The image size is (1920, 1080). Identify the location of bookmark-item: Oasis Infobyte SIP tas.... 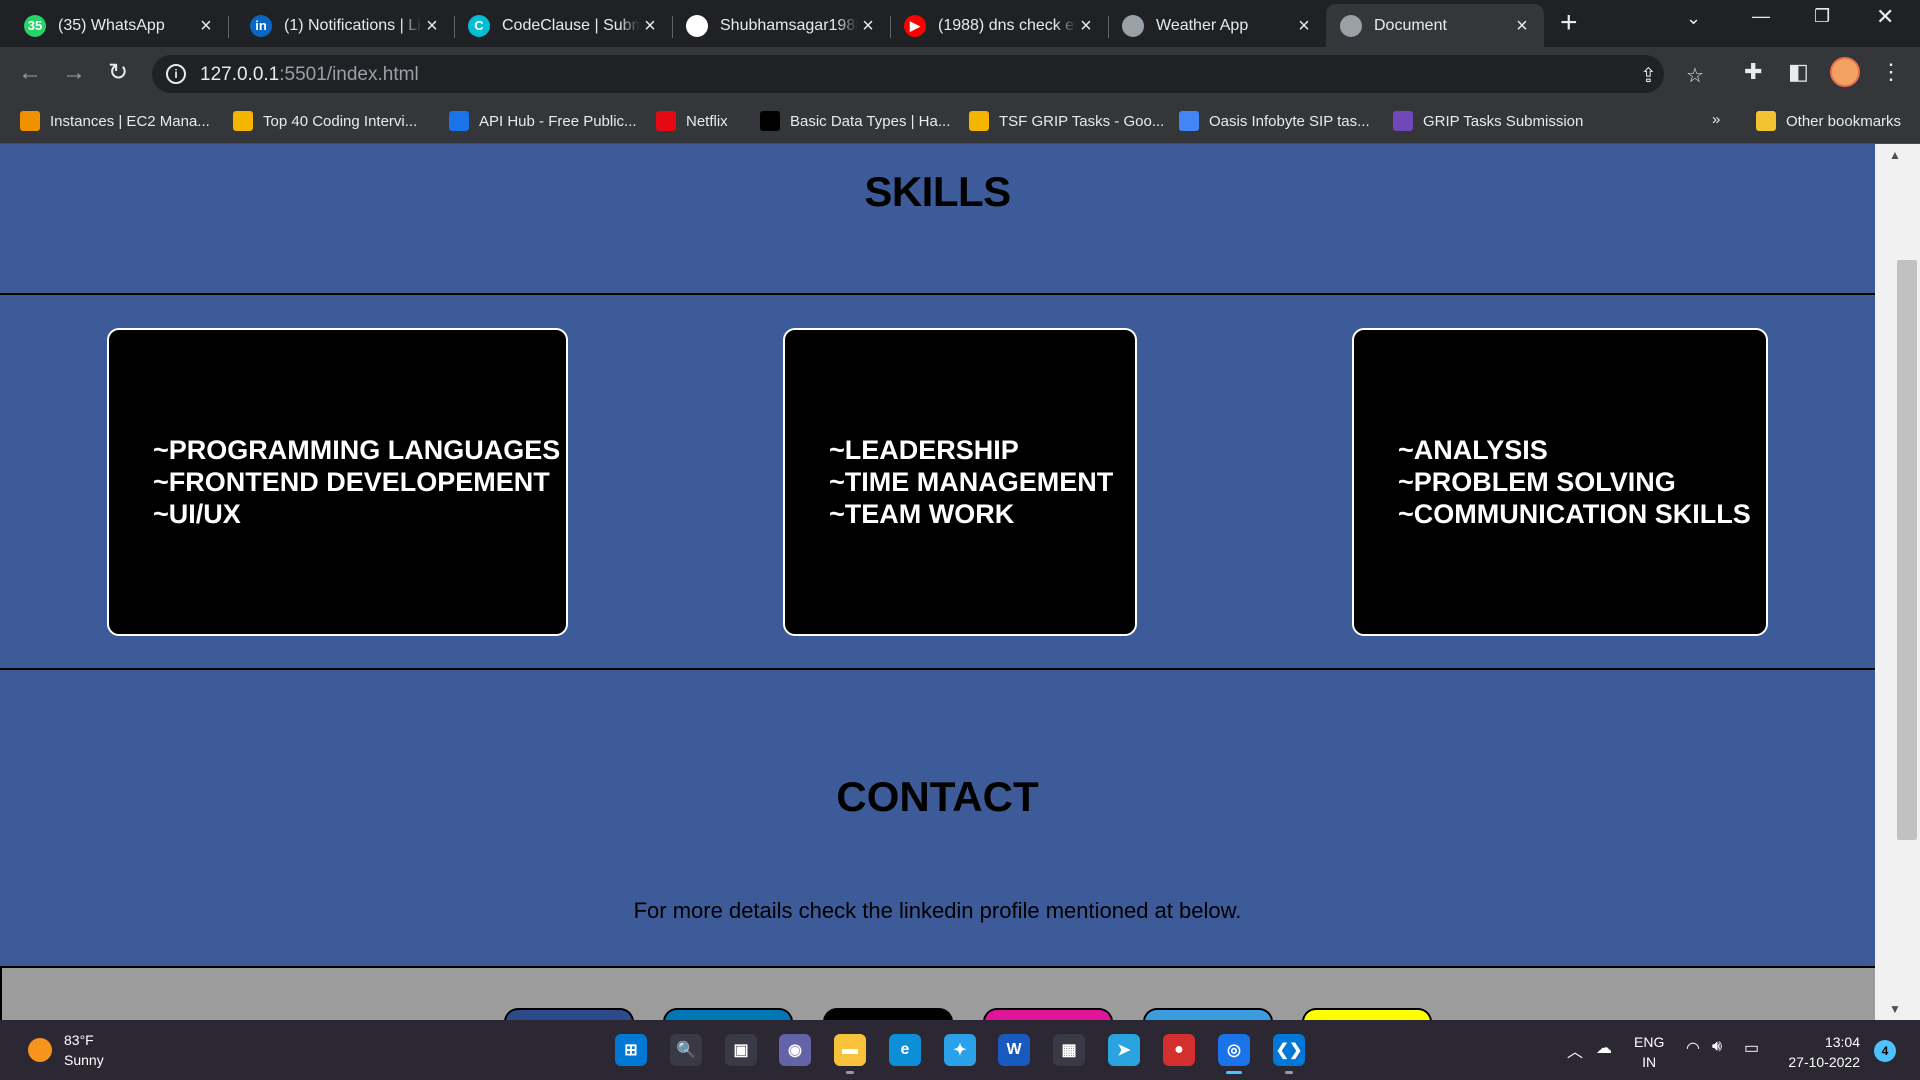
(1274, 121).